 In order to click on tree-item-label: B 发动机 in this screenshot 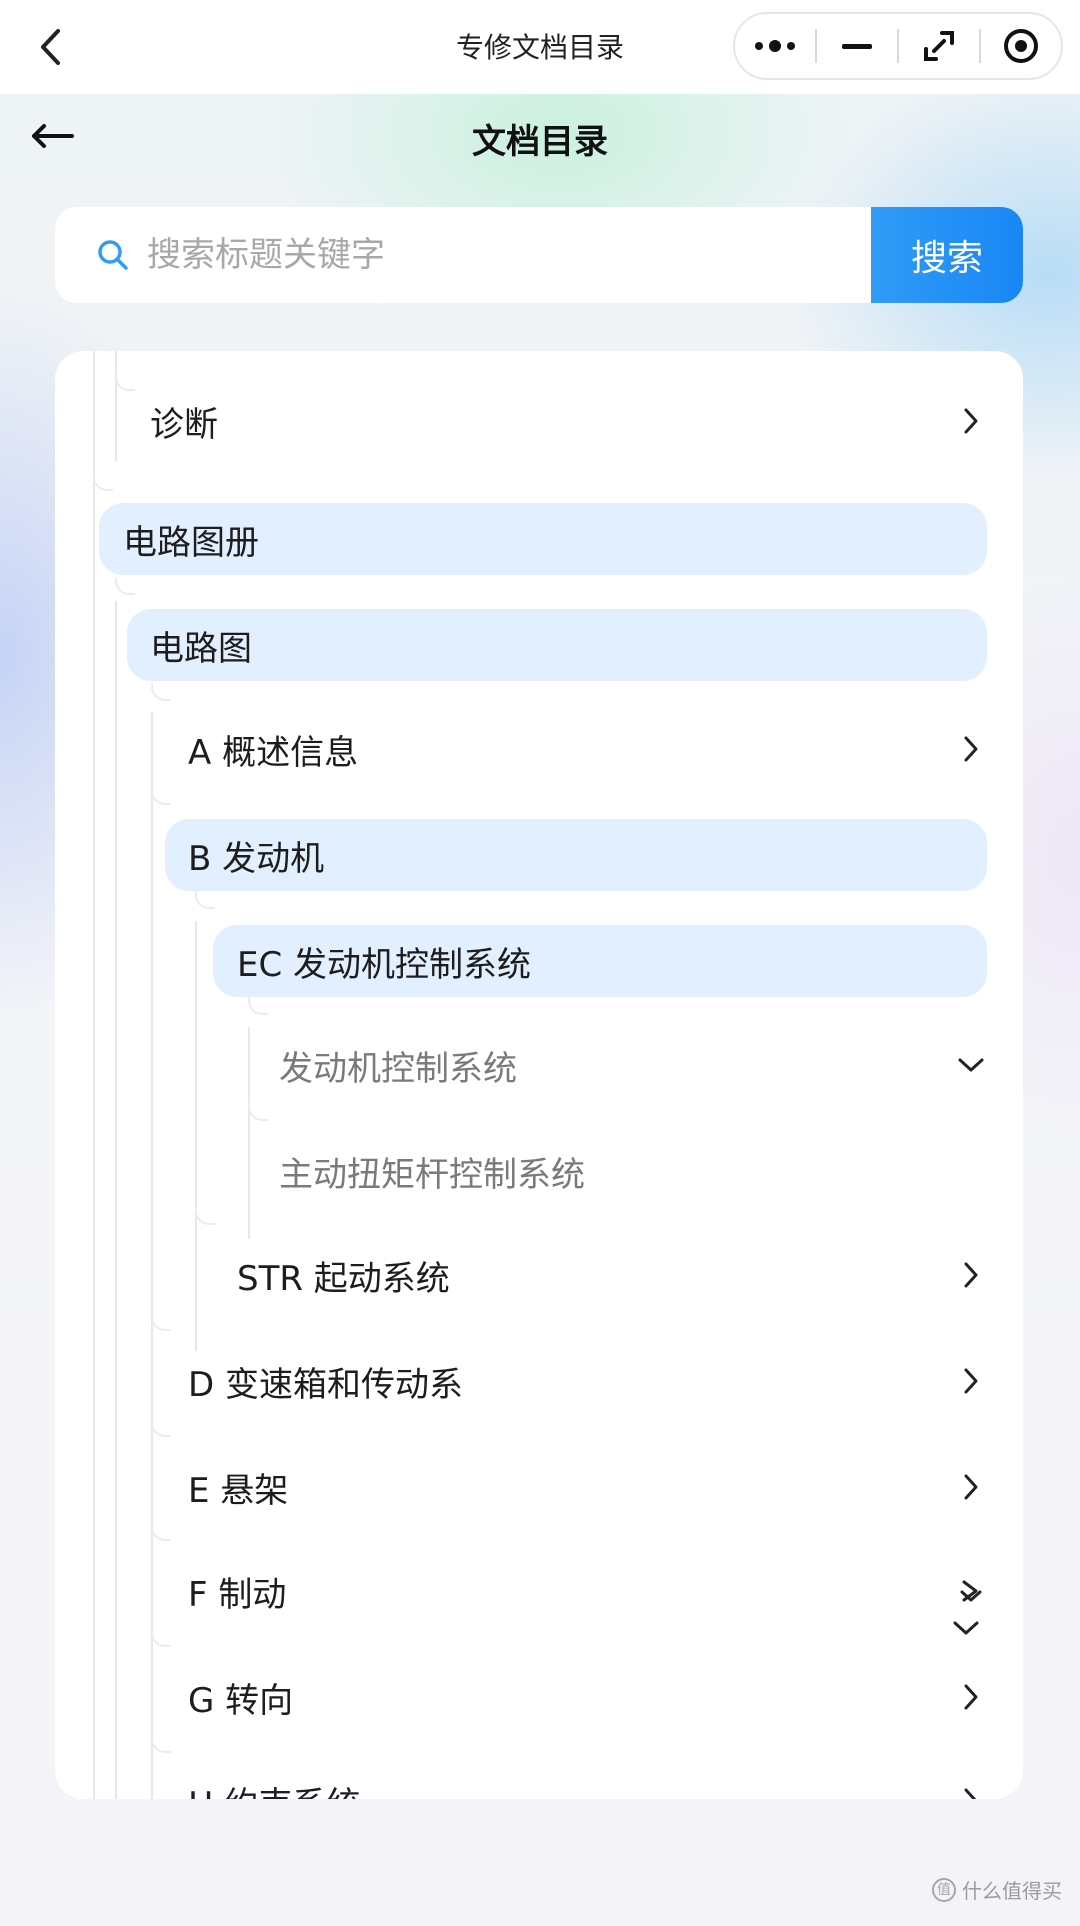, I will do `click(256, 858)`.